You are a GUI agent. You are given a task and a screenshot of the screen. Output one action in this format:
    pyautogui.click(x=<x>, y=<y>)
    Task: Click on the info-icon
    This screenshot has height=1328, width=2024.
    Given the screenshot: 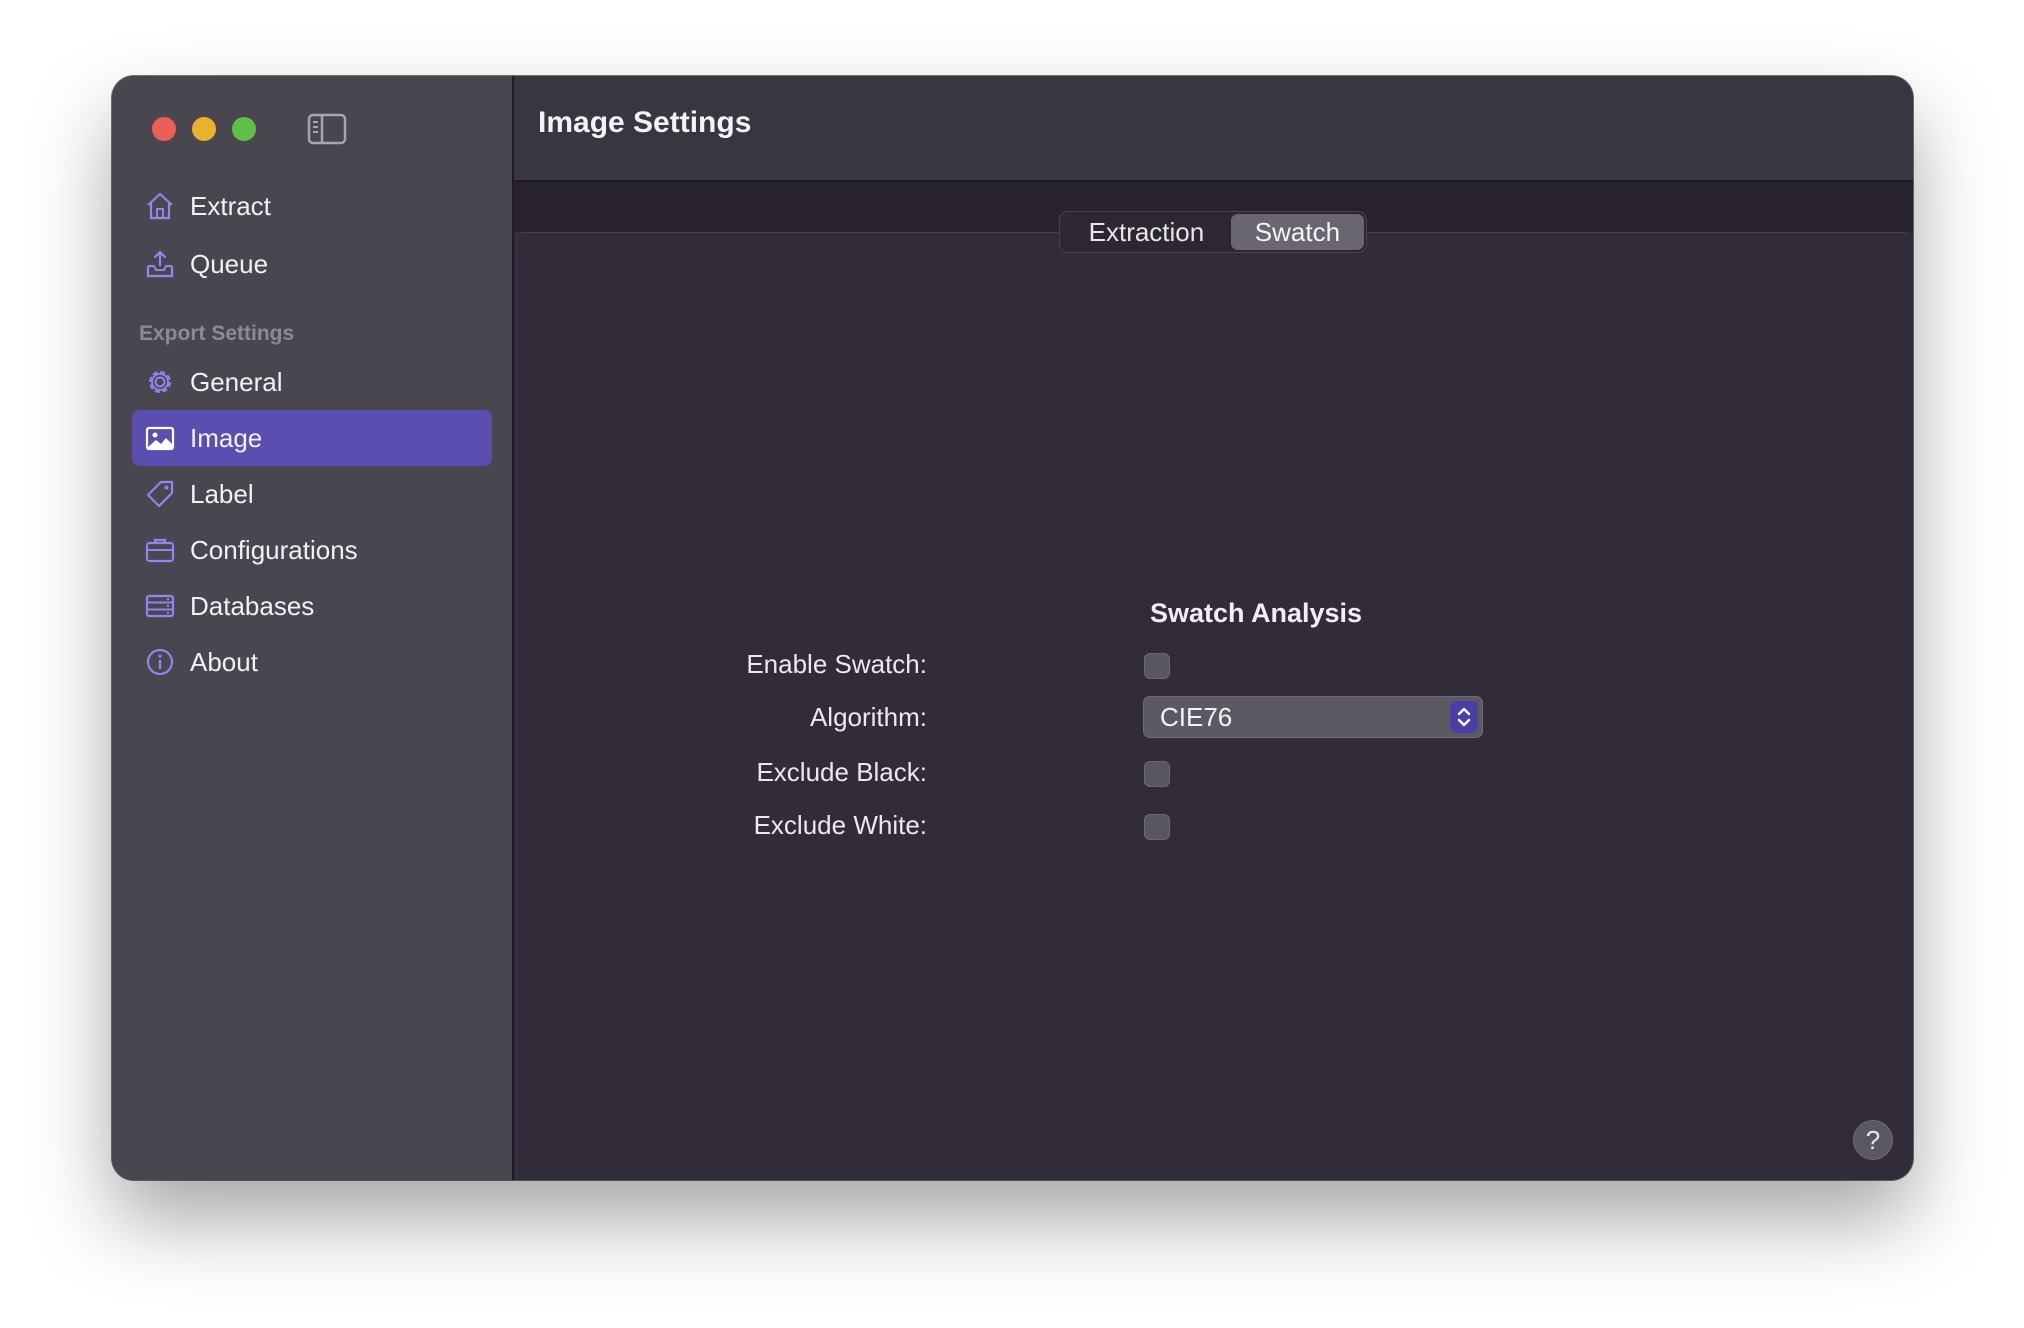 What is the action you would take?
    pyautogui.click(x=160, y=662)
    